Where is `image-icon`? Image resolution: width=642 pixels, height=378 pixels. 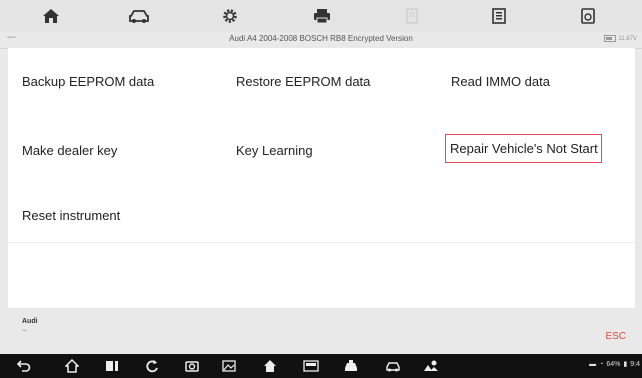
image-icon is located at coordinates (229, 366).